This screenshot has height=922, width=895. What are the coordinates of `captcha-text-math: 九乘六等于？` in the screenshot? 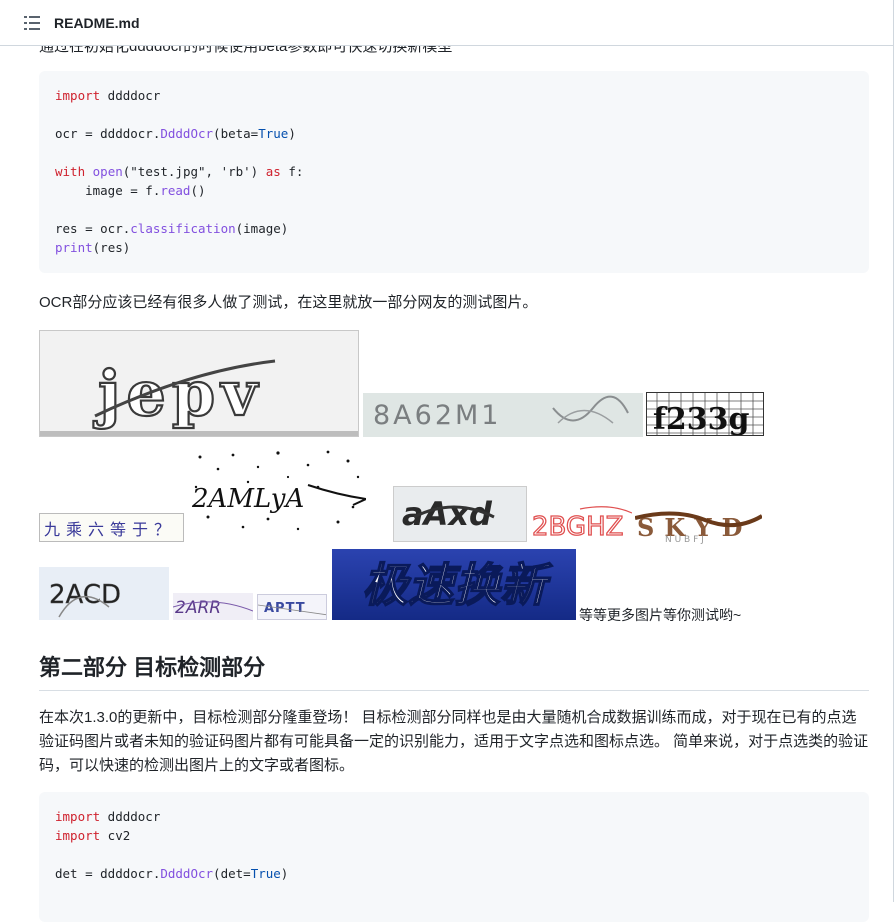 It's located at (110, 529).